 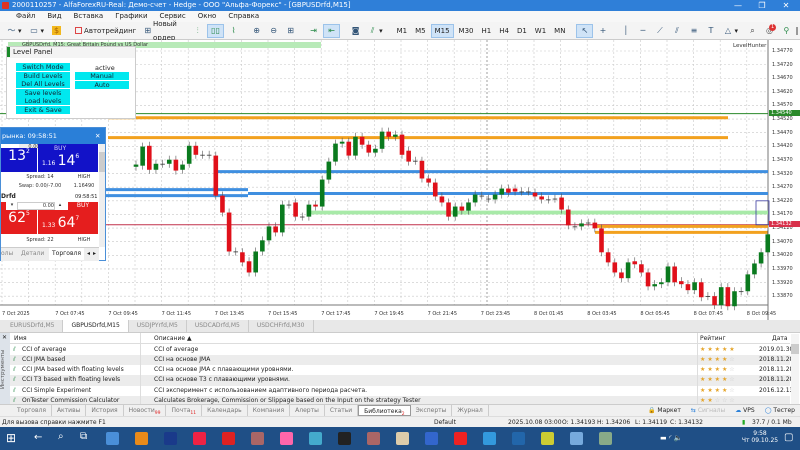 I want to click on menu-view: Вид, so click(x=54, y=16).